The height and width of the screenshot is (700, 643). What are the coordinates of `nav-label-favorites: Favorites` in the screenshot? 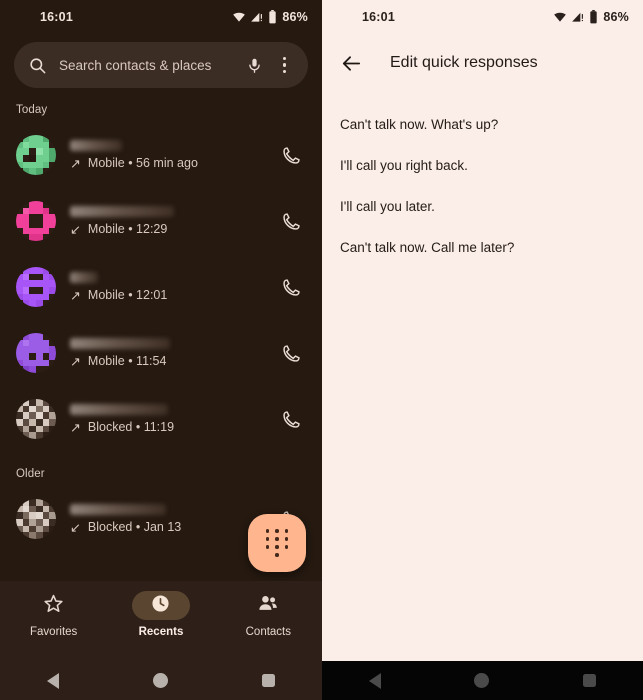 It's located at (54, 632).